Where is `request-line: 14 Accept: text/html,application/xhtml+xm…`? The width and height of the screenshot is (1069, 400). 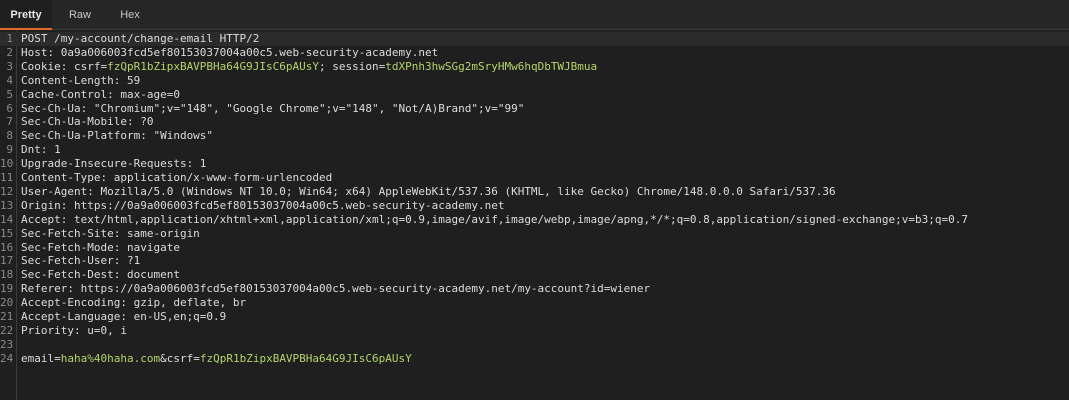 request-line: 14 Accept: text/html,application/xhtml+xm… is located at coordinates (534, 220).